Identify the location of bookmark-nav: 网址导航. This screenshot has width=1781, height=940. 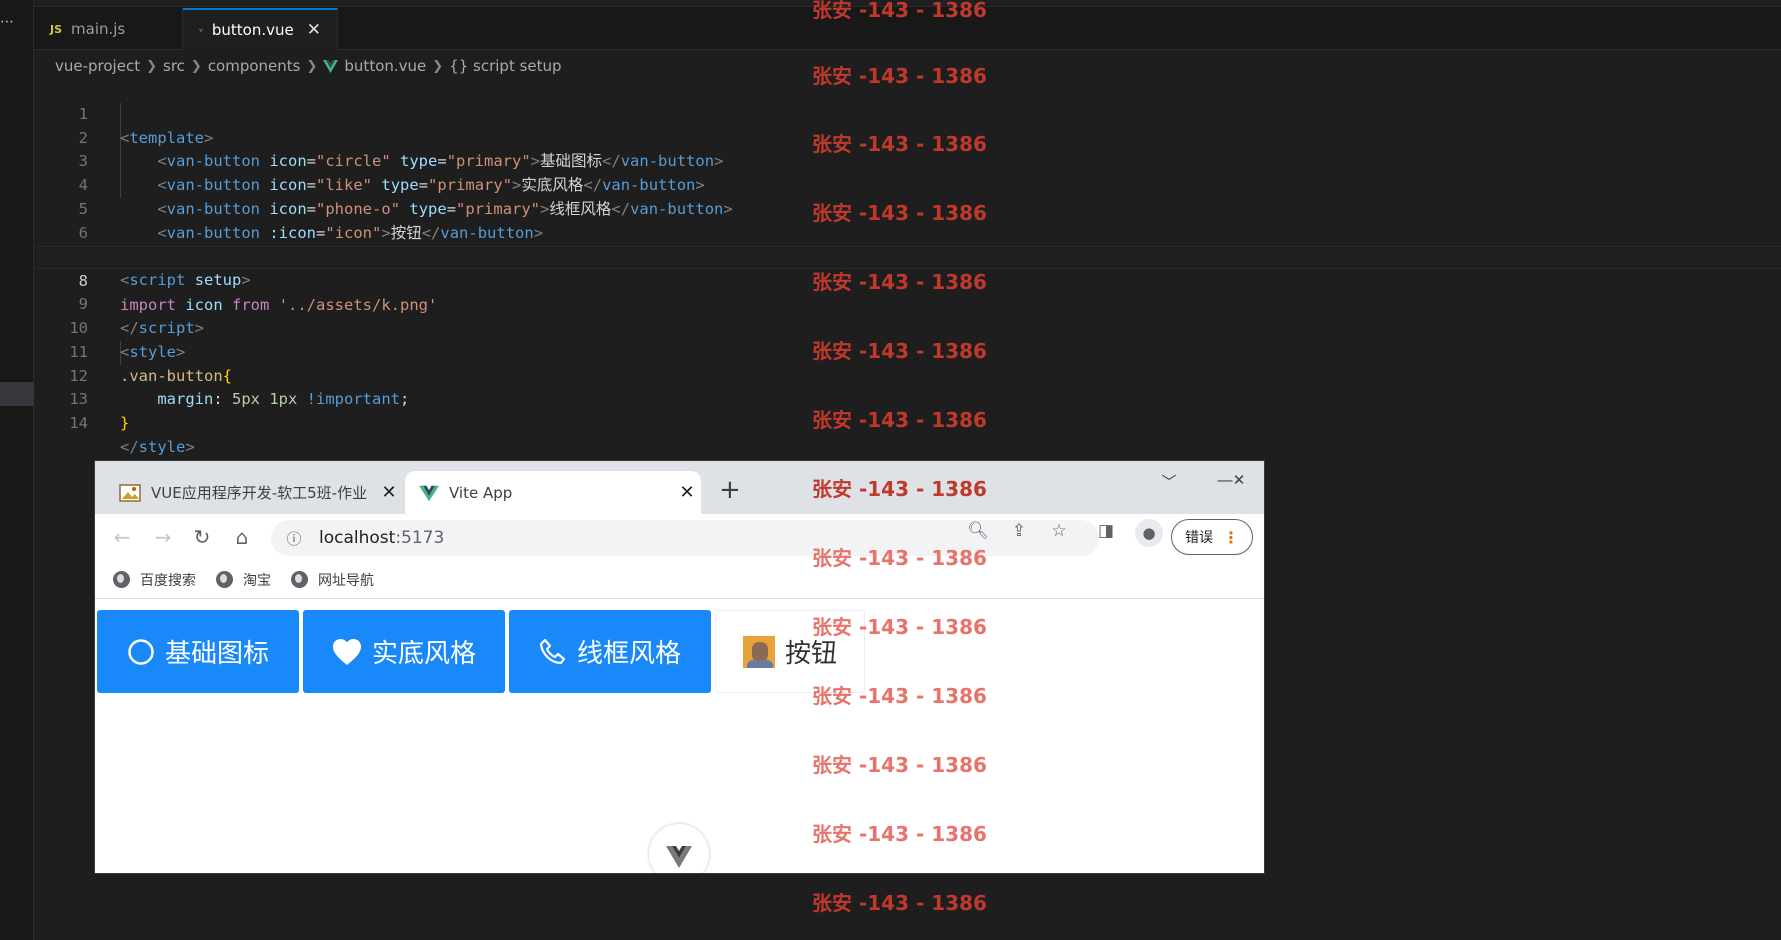
(332, 580).